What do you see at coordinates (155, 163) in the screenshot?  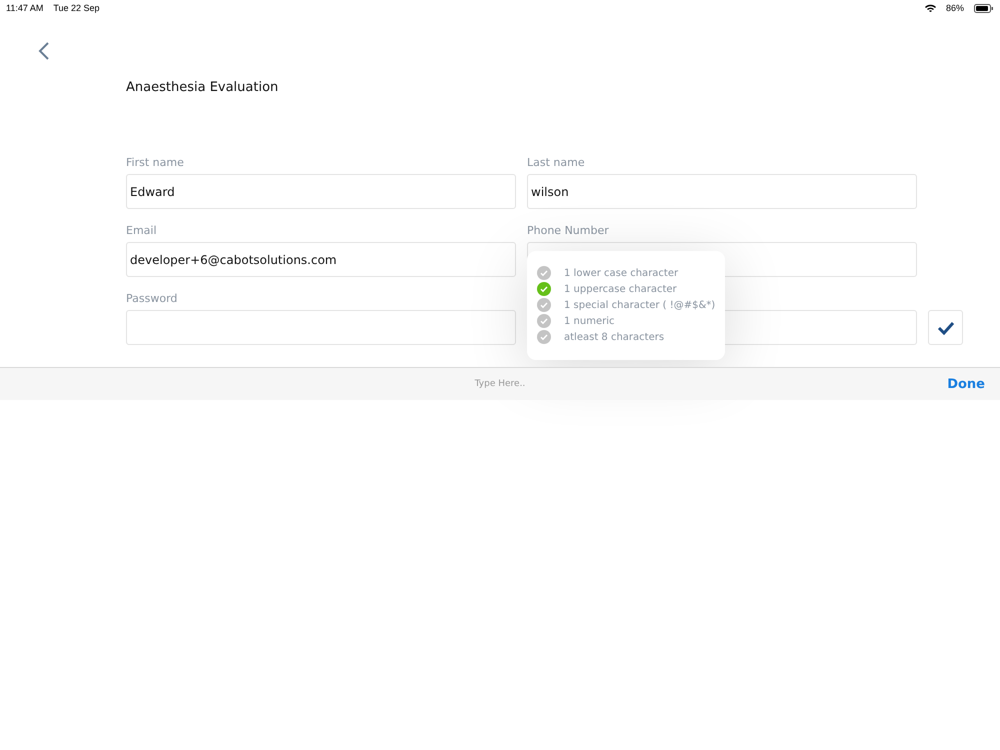 I see `field-label: First name` at bounding box center [155, 163].